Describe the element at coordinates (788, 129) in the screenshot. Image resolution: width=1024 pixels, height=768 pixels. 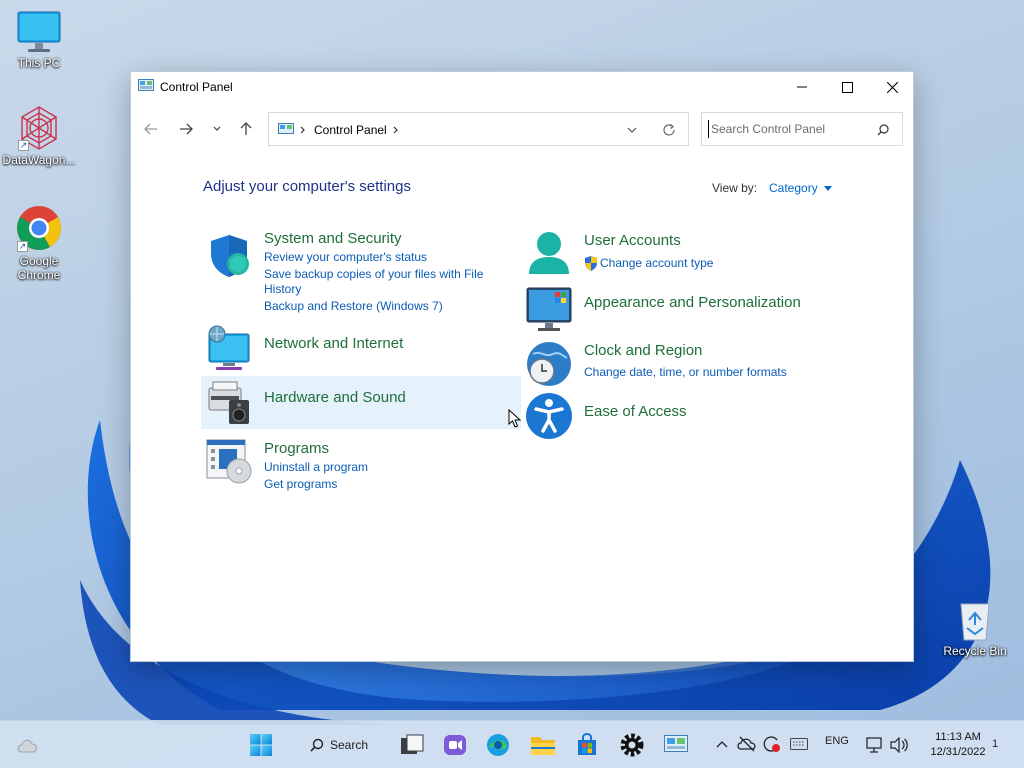
I see `search-input` at that location.